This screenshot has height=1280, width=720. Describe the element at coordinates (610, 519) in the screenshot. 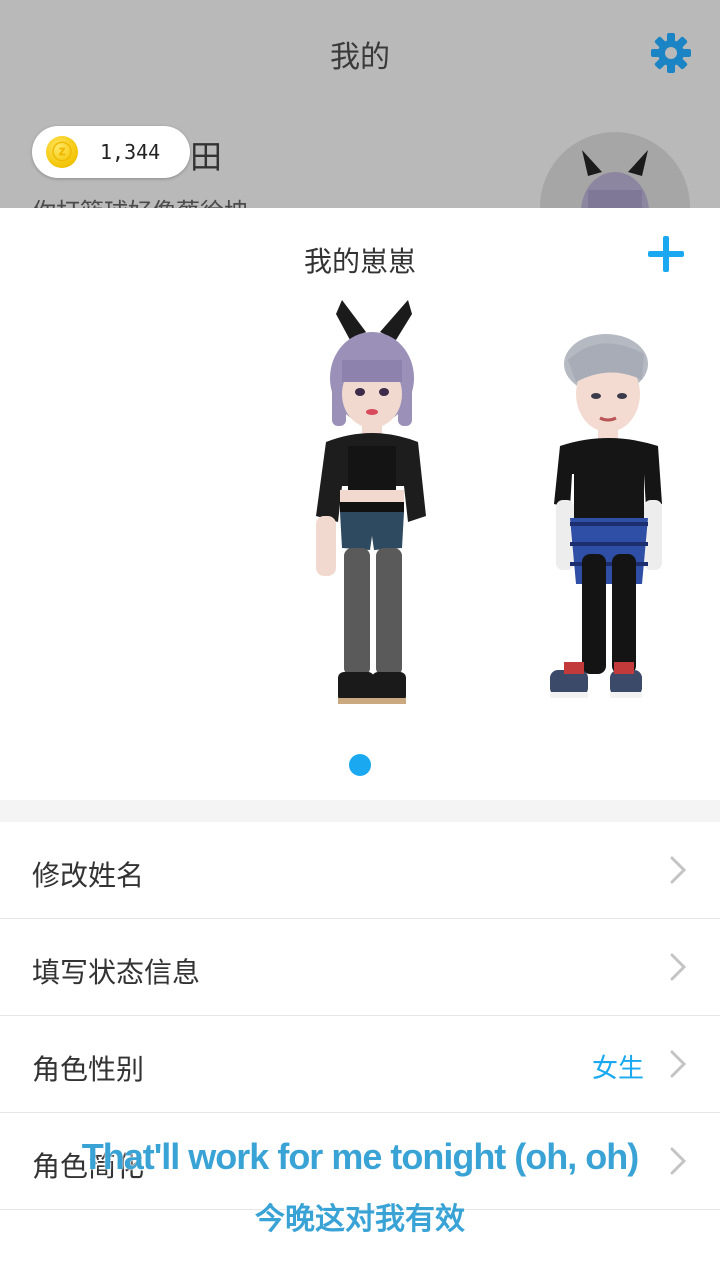

I see `avatar-character-male` at that location.